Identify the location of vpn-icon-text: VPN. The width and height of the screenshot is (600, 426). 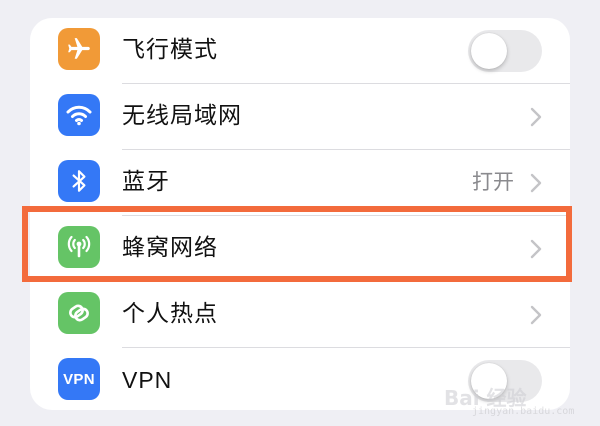
(79, 379).